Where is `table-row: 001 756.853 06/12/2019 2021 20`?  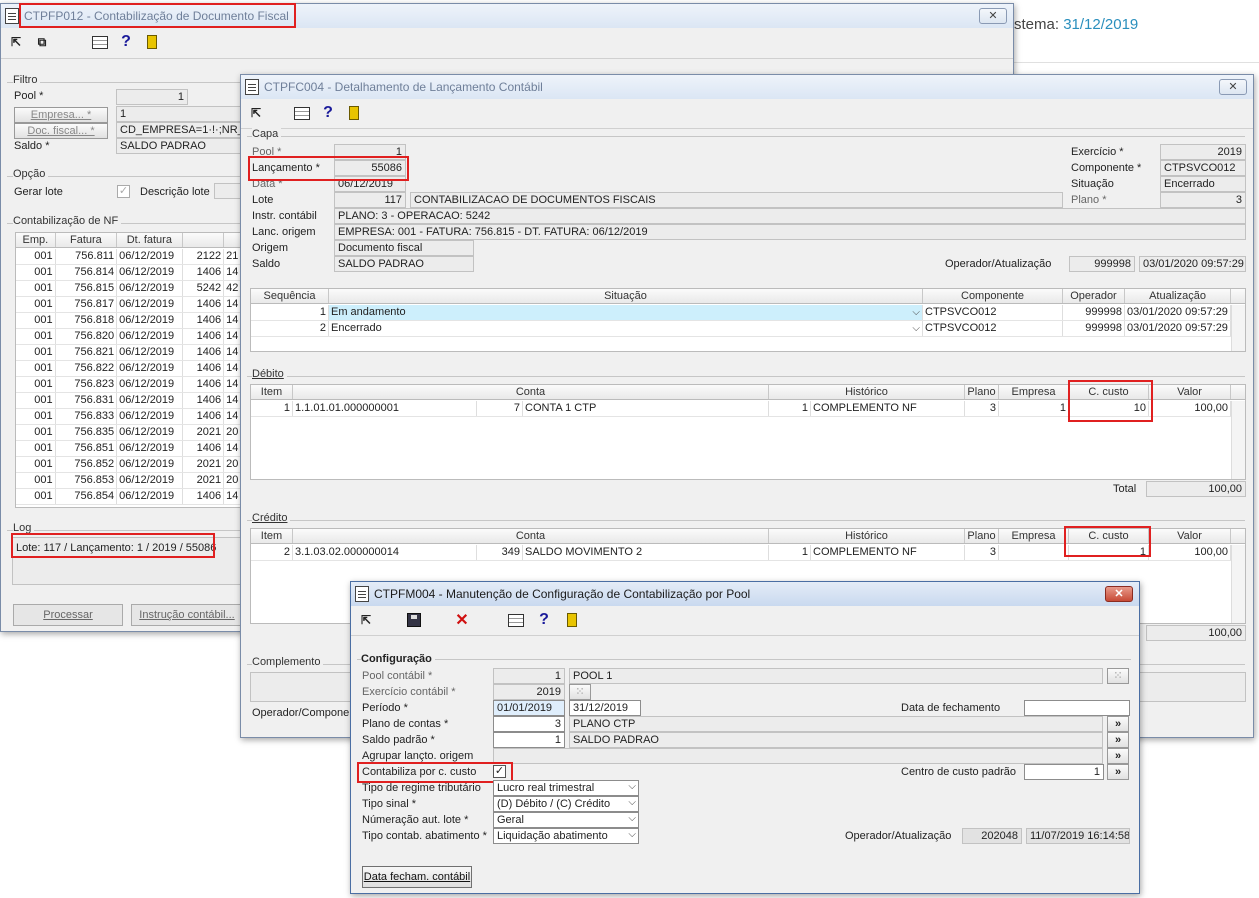
table-row: 001 756.853 06/12/2019 2021 20 is located at coordinates (131, 481).